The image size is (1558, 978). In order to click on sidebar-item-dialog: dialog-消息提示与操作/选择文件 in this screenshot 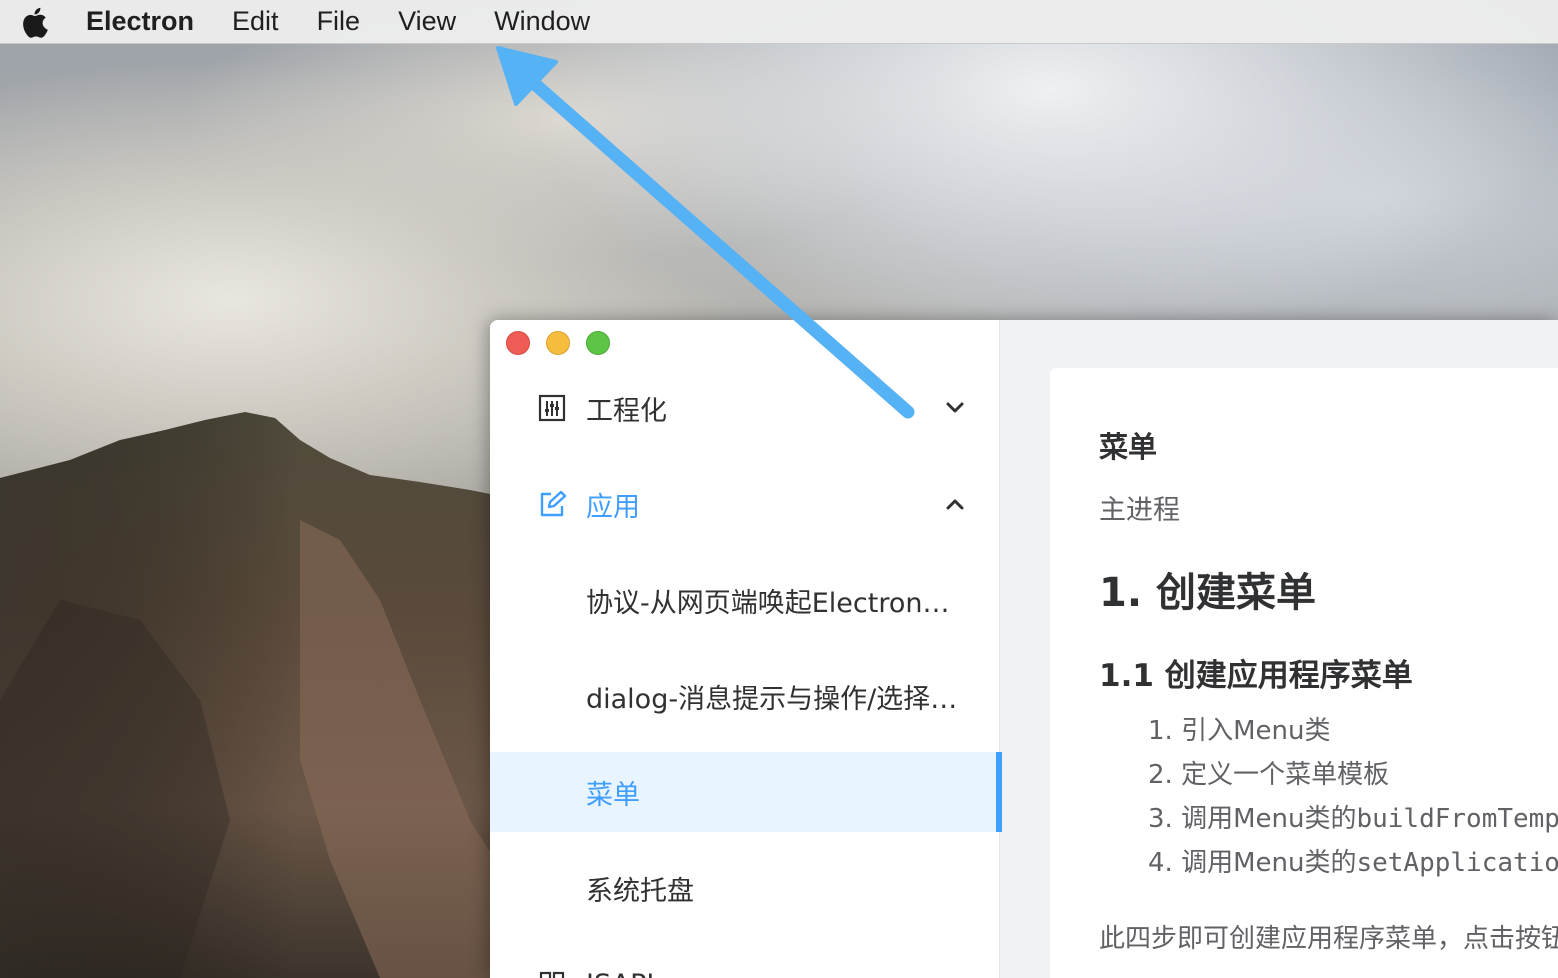, I will do `click(745, 696)`.